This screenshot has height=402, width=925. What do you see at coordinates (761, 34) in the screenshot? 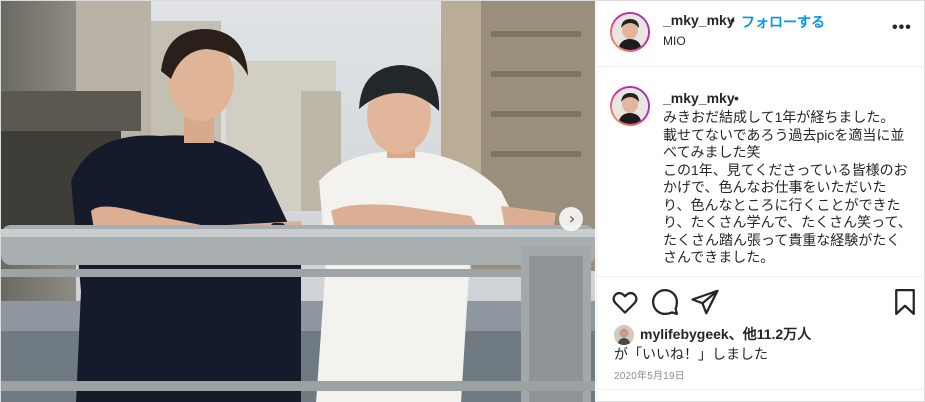
I see `post-header: _mky_mky • フォローする MIO •••` at bounding box center [761, 34].